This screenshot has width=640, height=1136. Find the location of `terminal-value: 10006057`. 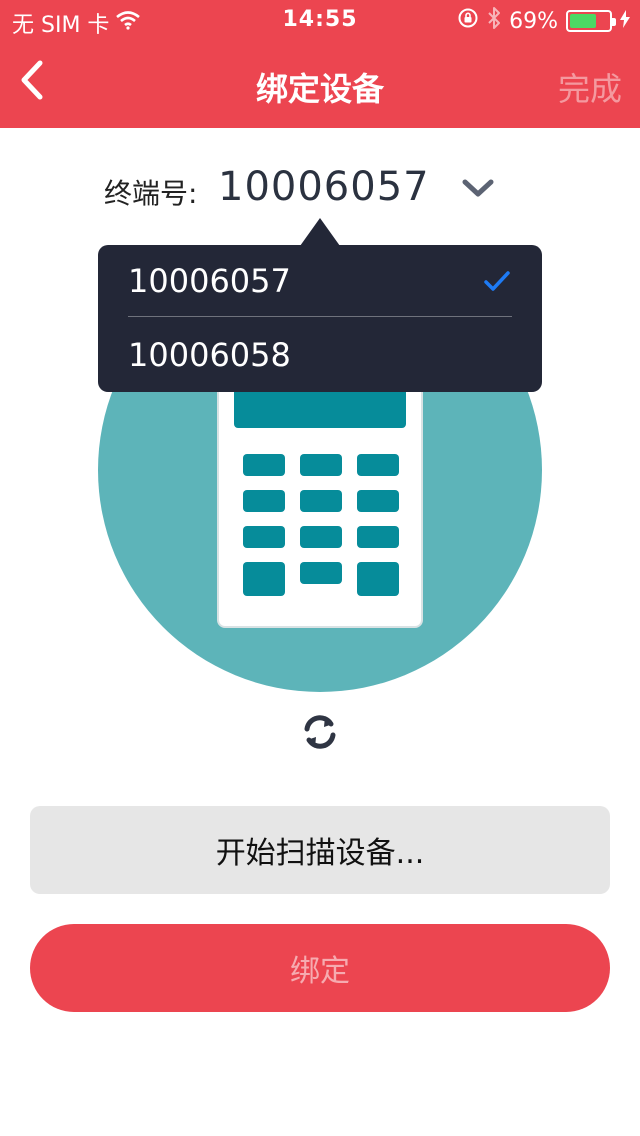

terminal-value: 10006057 is located at coordinates (324, 187).